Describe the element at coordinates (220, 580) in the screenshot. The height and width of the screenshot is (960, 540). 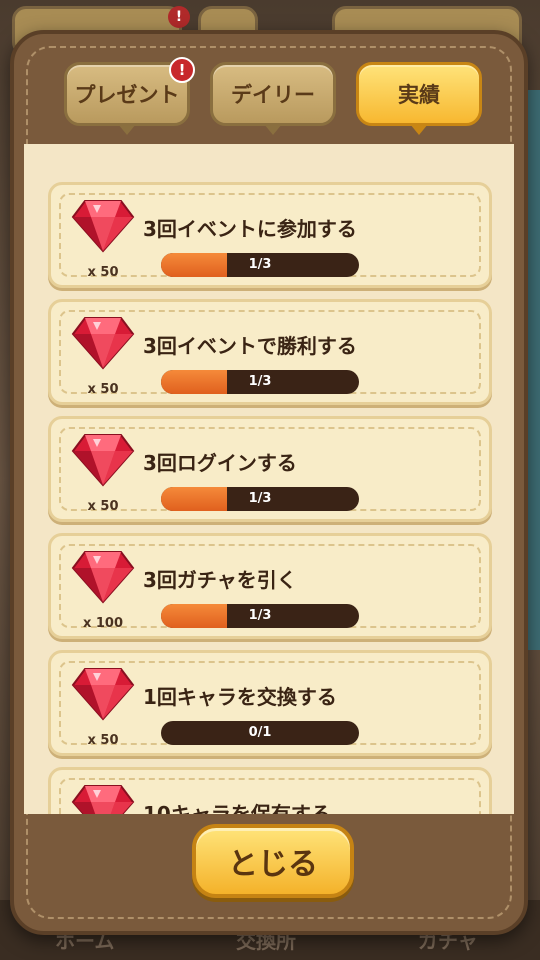
I see `achievement-title: 3回ガチャを引く` at that location.